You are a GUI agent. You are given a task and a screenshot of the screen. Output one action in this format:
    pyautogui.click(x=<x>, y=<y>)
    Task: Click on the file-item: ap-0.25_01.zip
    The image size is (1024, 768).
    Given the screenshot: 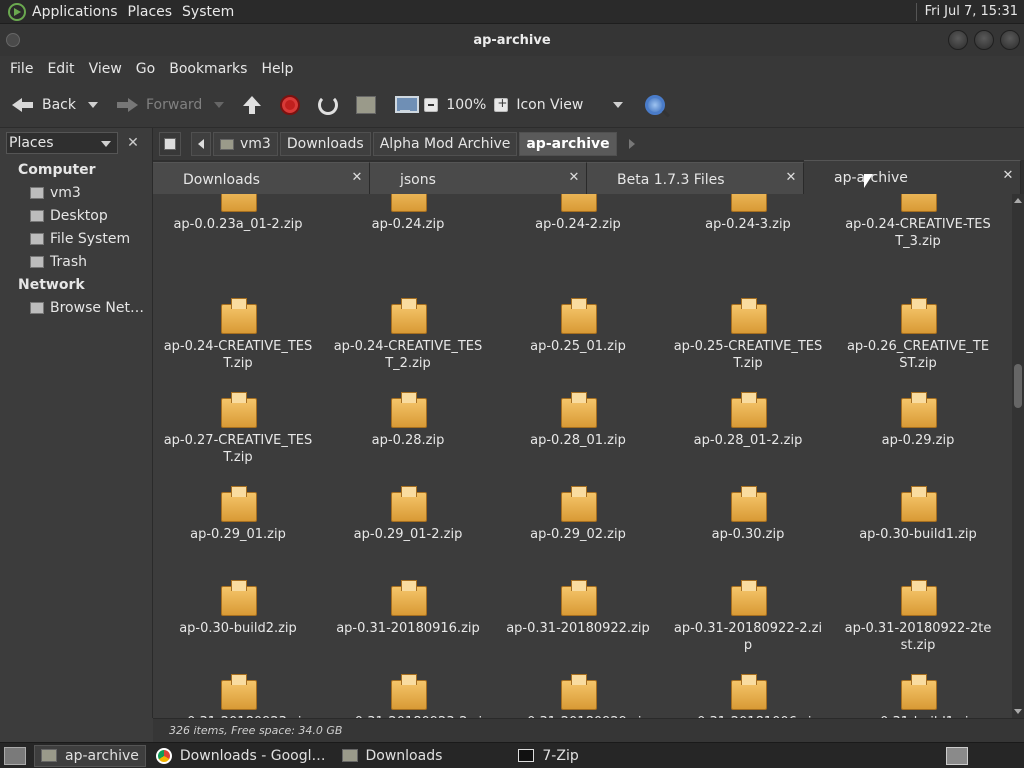 What is the action you would take?
    pyautogui.click(x=578, y=335)
    